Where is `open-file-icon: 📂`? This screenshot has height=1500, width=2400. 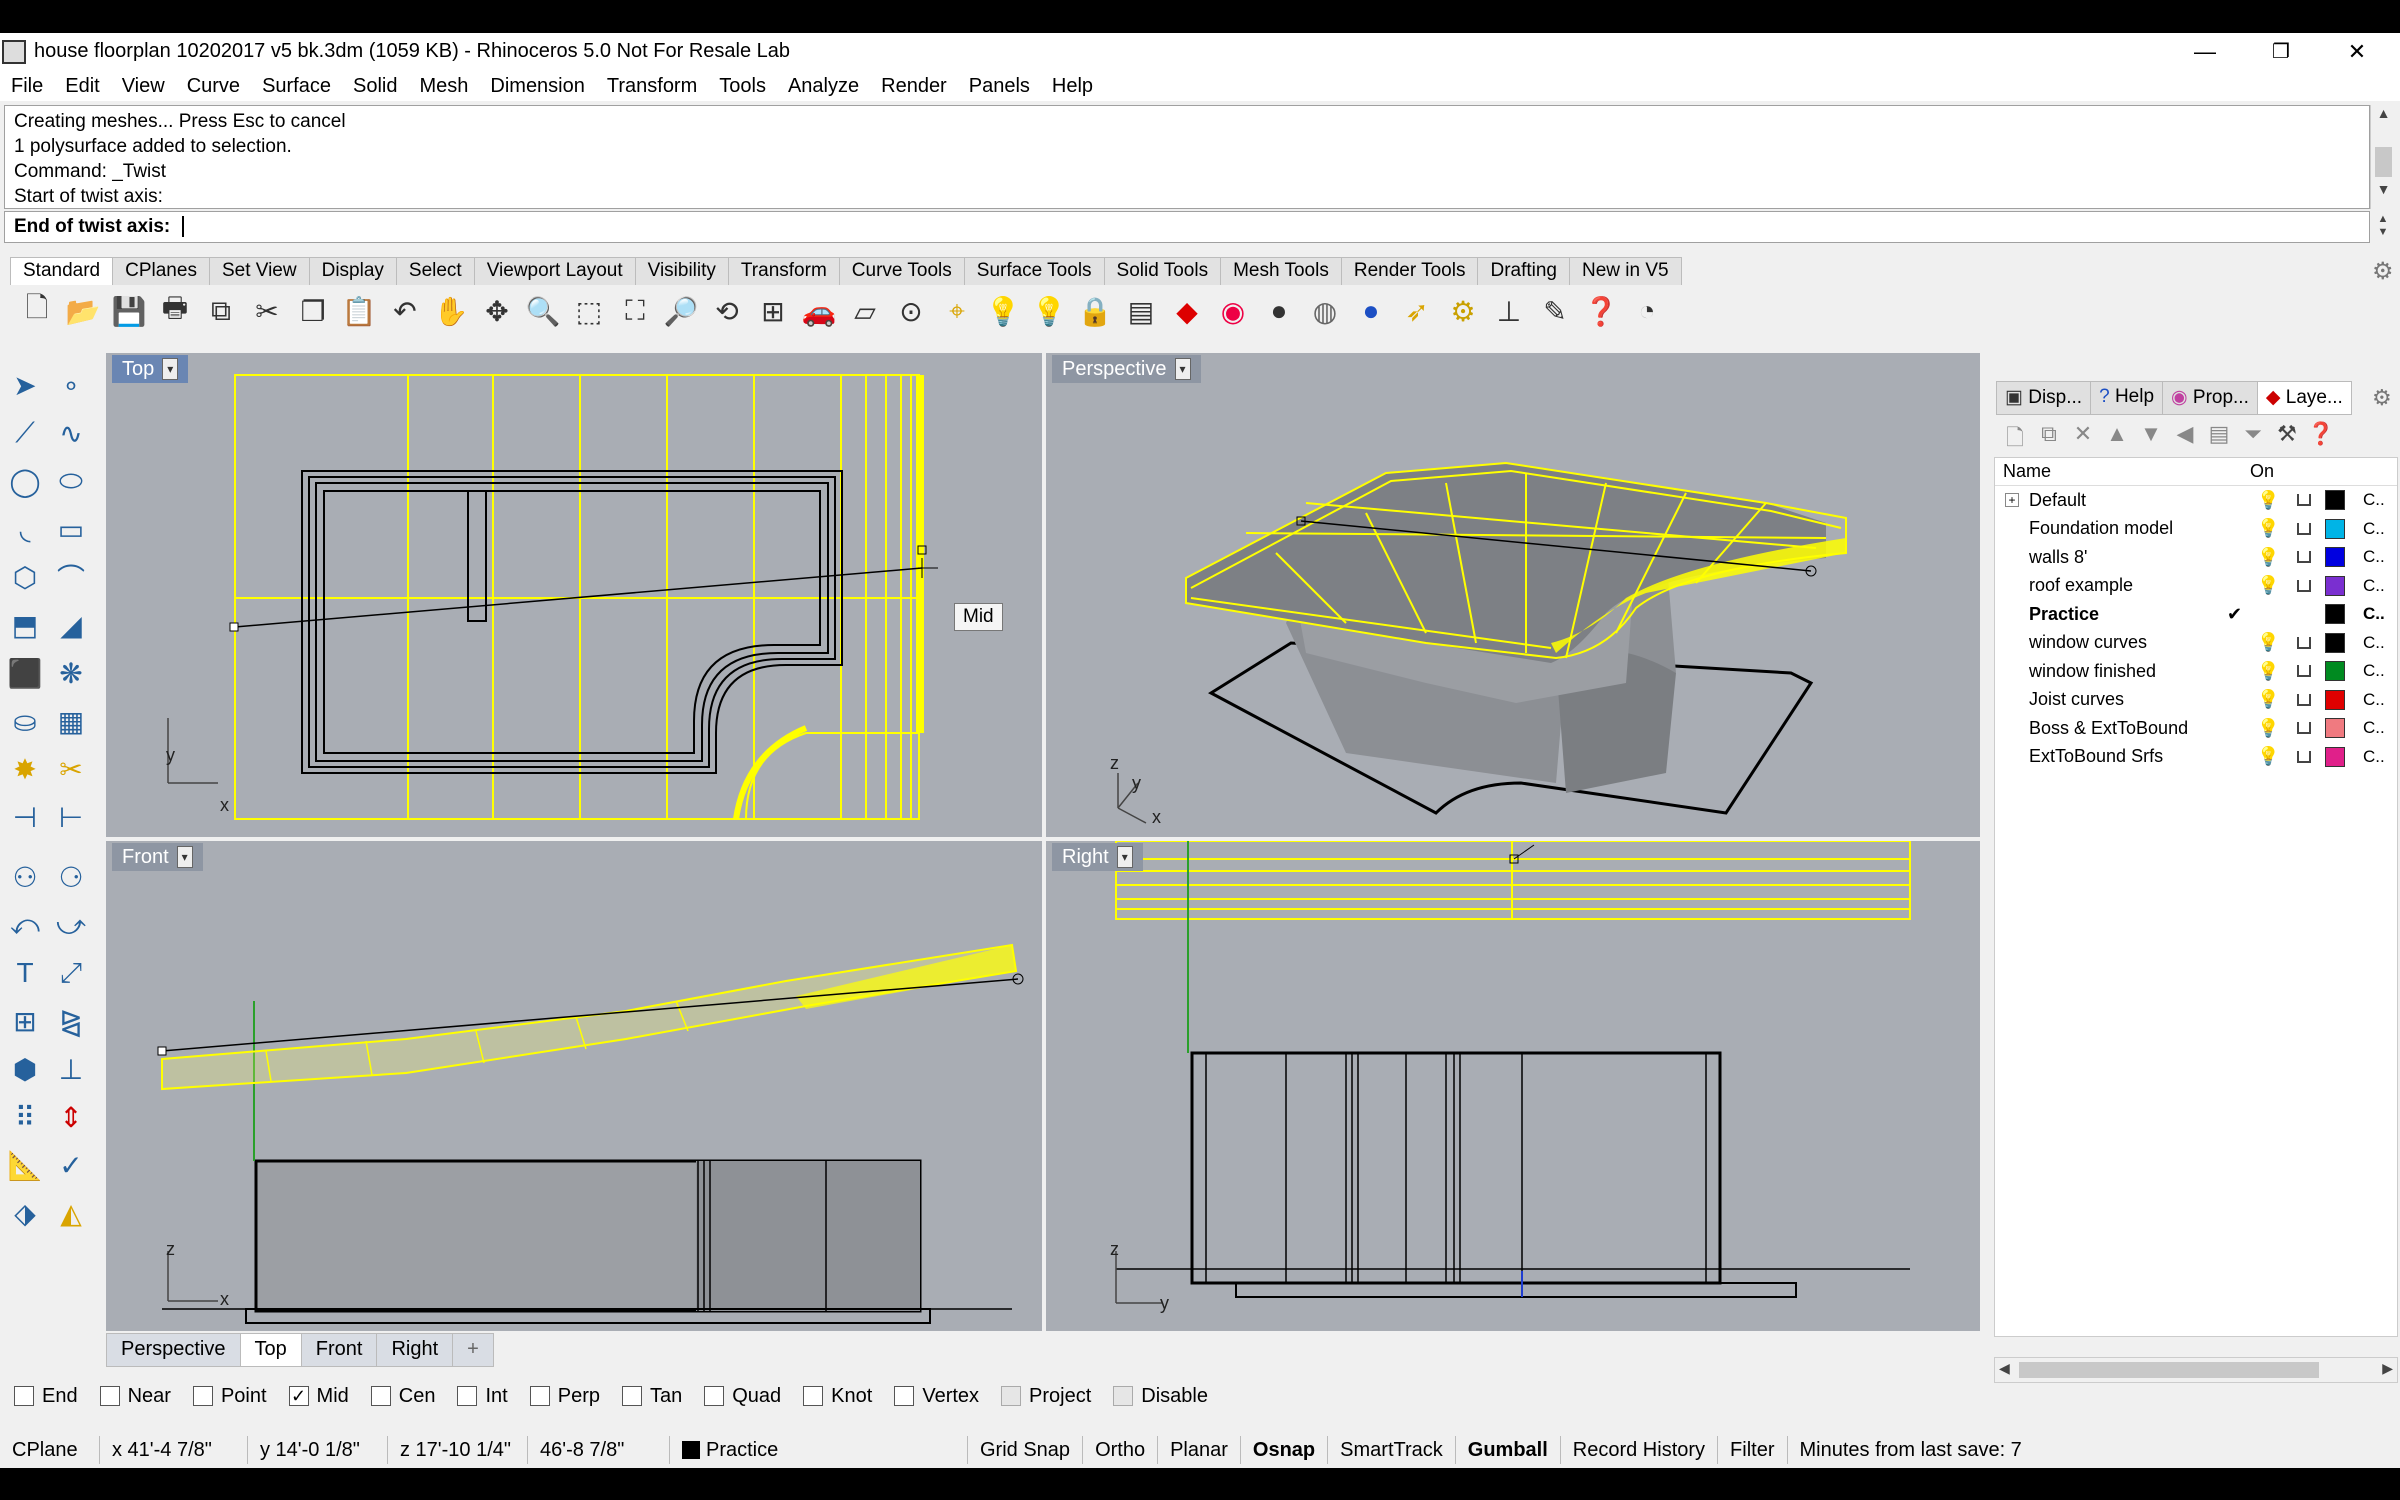 open-file-icon: 📂 is located at coordinates (83, 311).